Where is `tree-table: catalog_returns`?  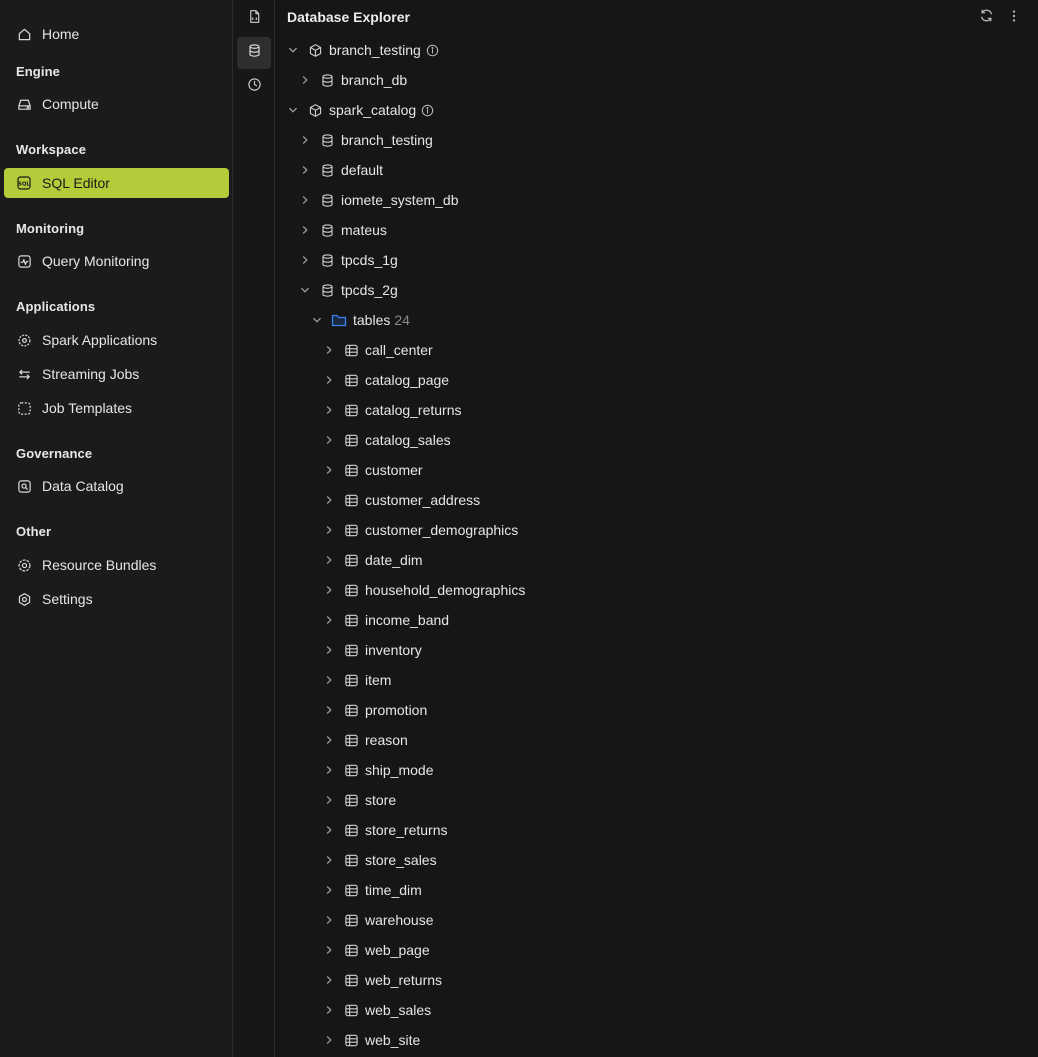
tree-table: catalog_returns is located at coordinates (368, 410).